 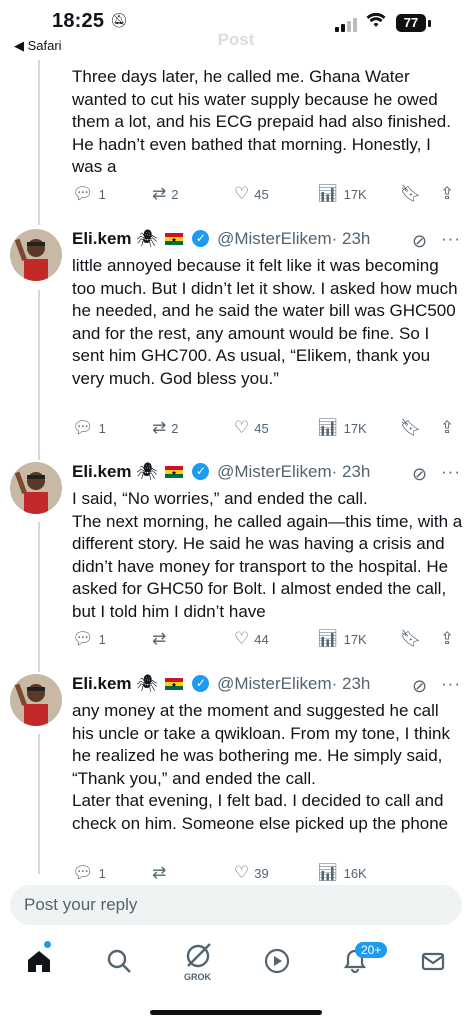 I want to click on status-bar: 18:25 🔕︎ ◀ Safari Post 77, so click(x=236, y=30).